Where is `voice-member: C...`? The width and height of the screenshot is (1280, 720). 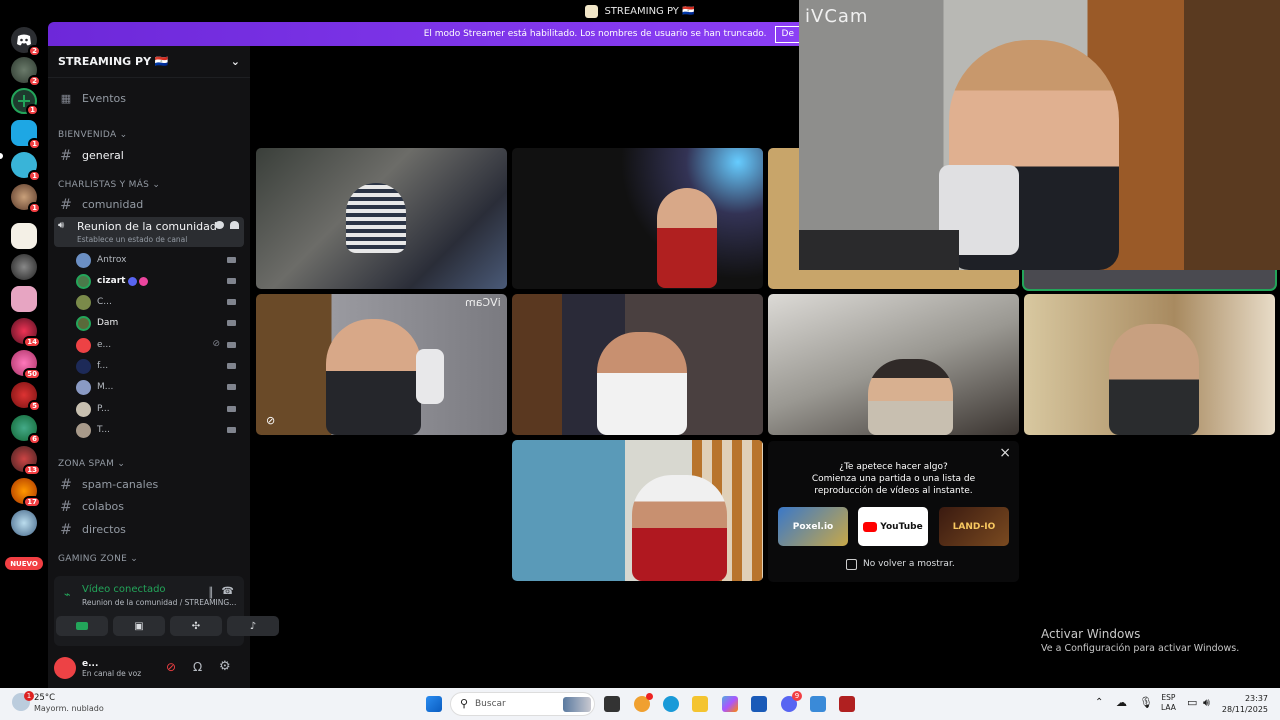 voice-member: C... is located at coordinates (159, 302).